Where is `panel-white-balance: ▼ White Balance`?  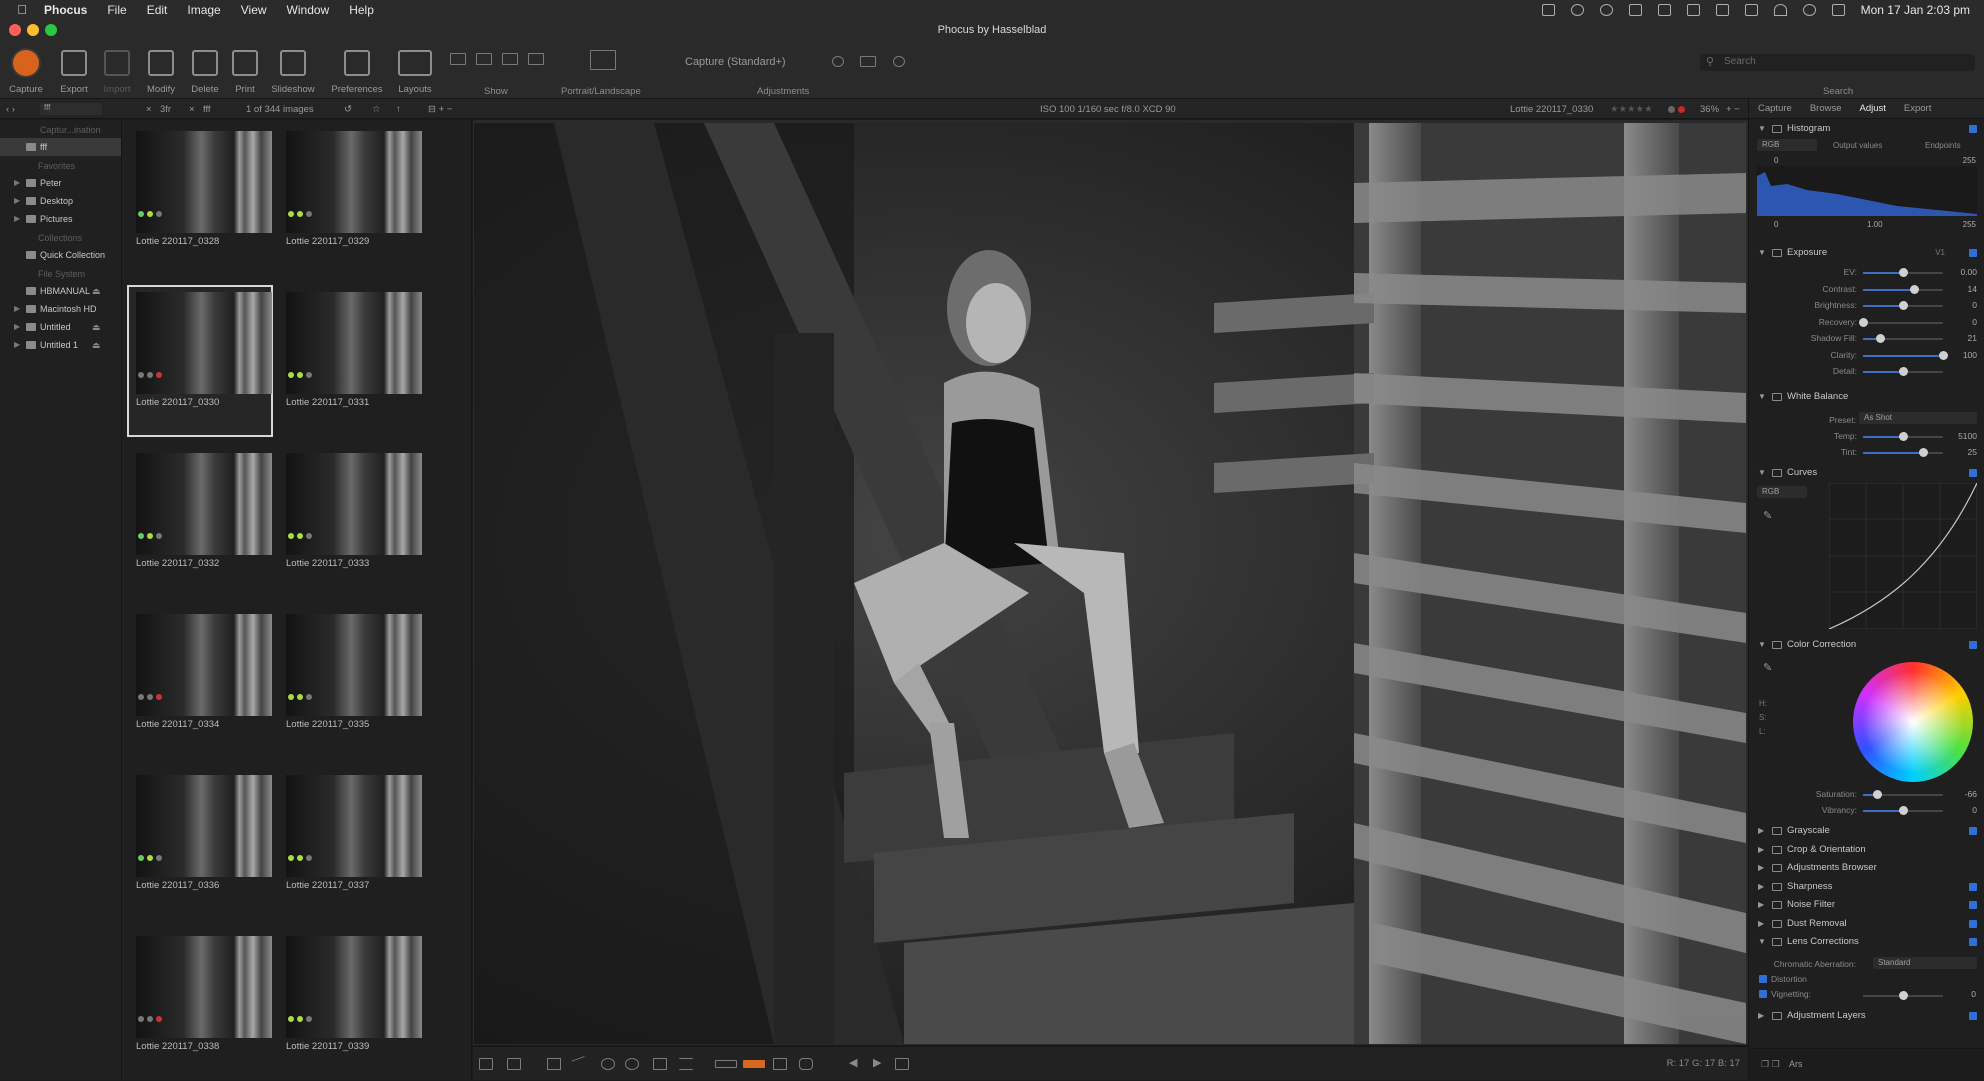 panel-white-balance: ▼ White Balance is located at coordinates (1866, 397).